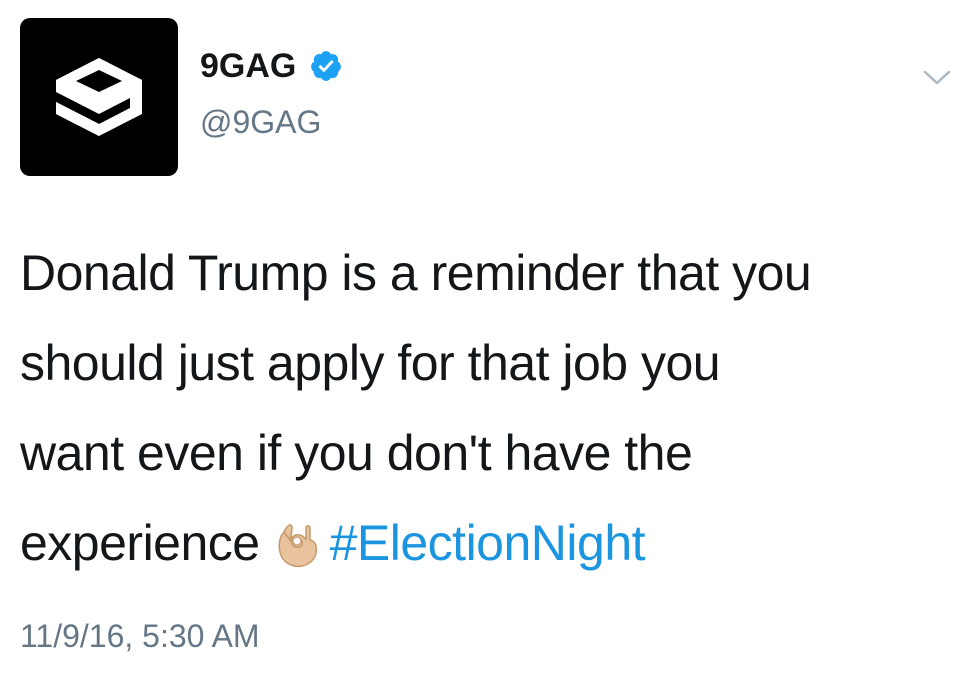  I want to click on ok-hand-emoji-icon, so click(297, 546).